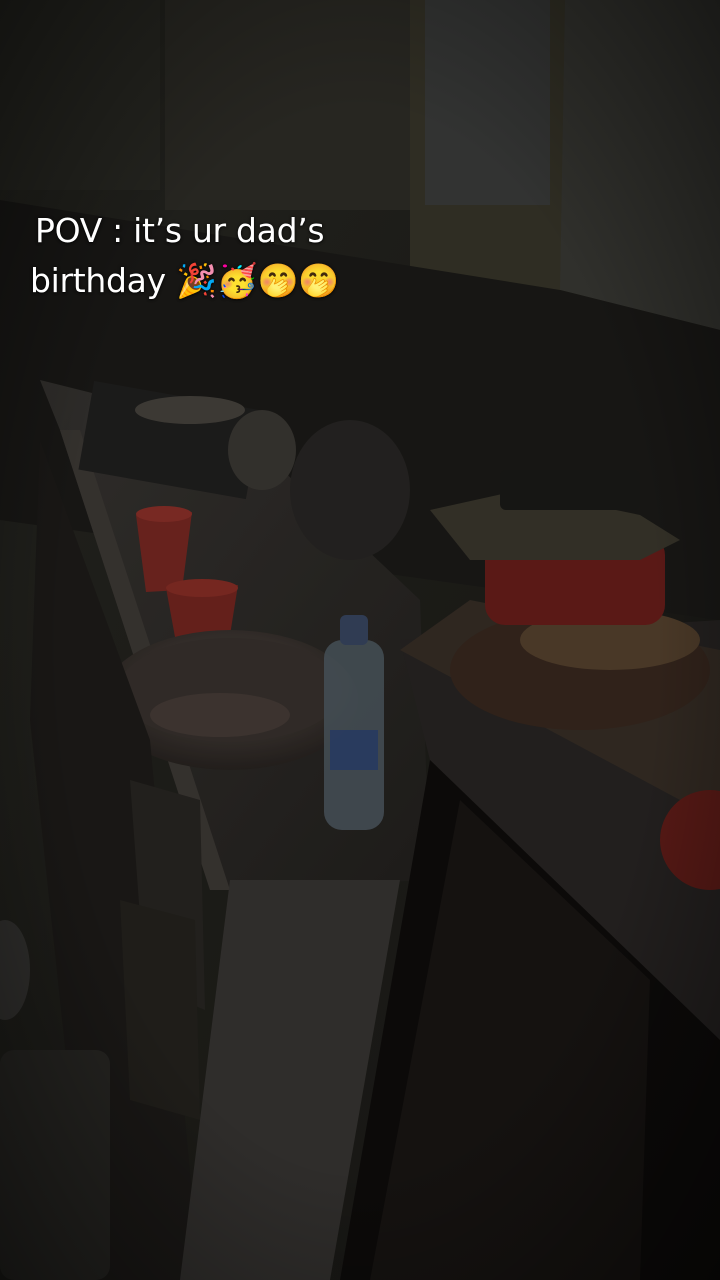  Describe the element at coordinates (185, 280) in the screenshot. I see `caption-line-2: birthday 🎉🥳🤭🤭` at that location.